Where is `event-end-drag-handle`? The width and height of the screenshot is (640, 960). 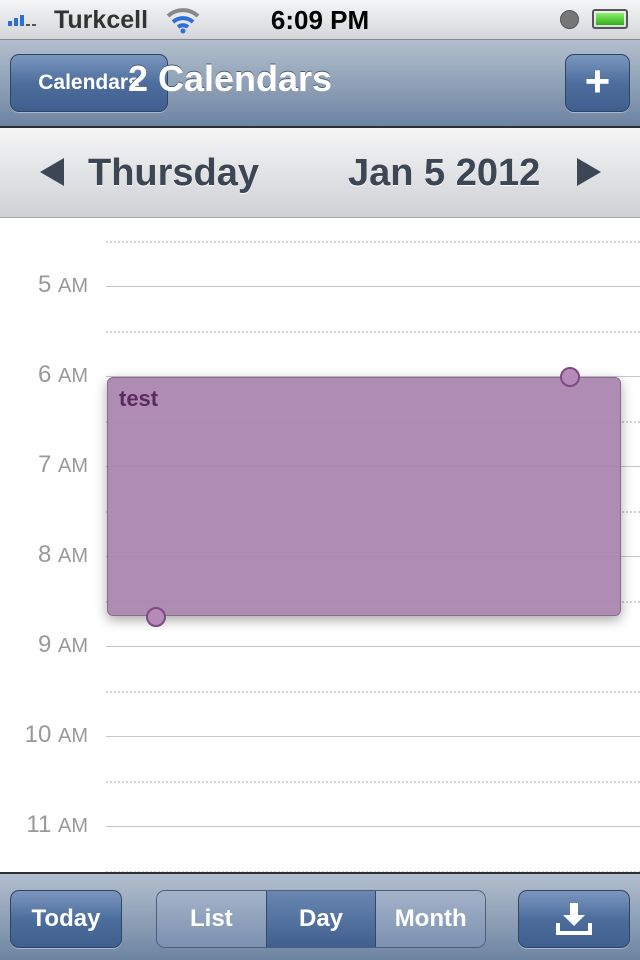
event-end-drag-handle is located at coordinates (570, 377).